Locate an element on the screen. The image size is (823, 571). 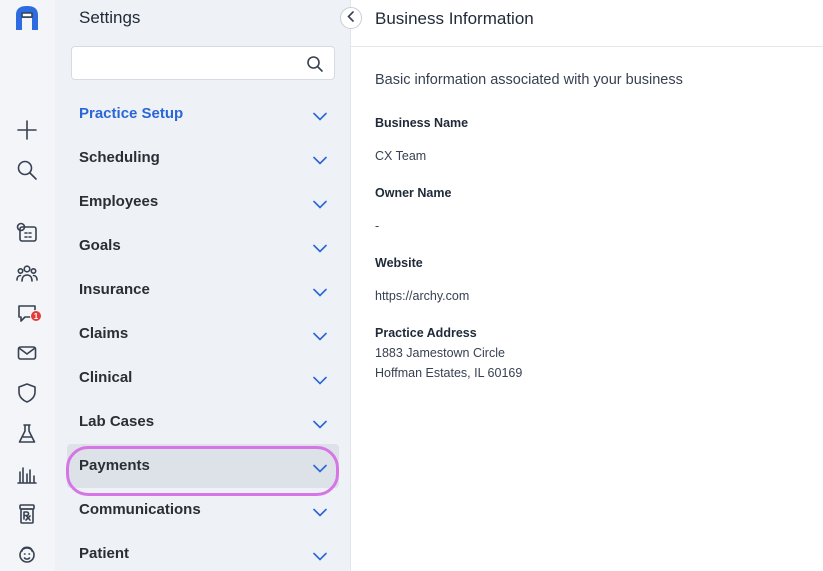
schedule-icon is located at coordinates (27, 233).